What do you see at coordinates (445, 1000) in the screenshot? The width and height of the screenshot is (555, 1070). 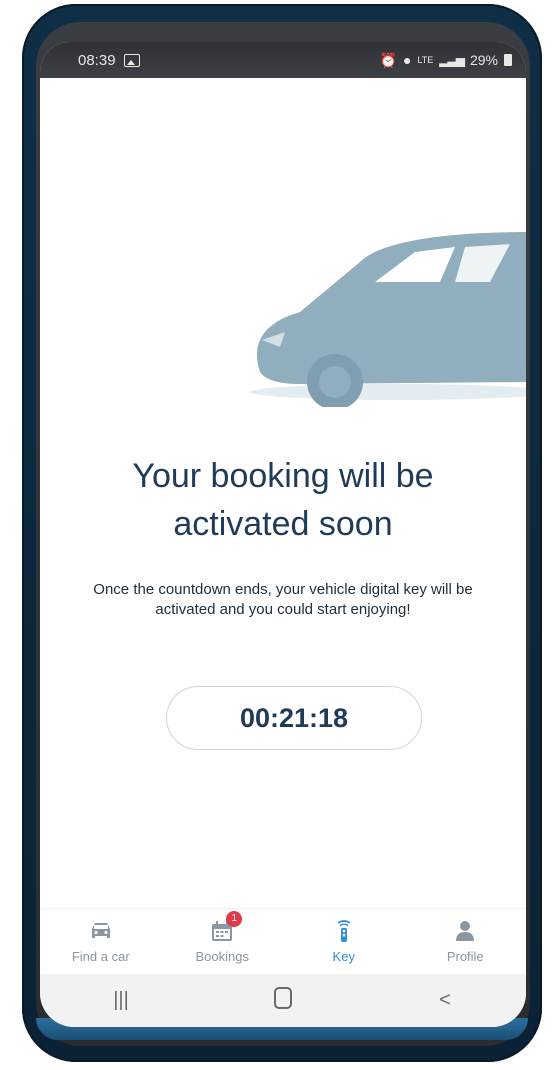 I see `back-button: <` at bounding box center [445, 1000].